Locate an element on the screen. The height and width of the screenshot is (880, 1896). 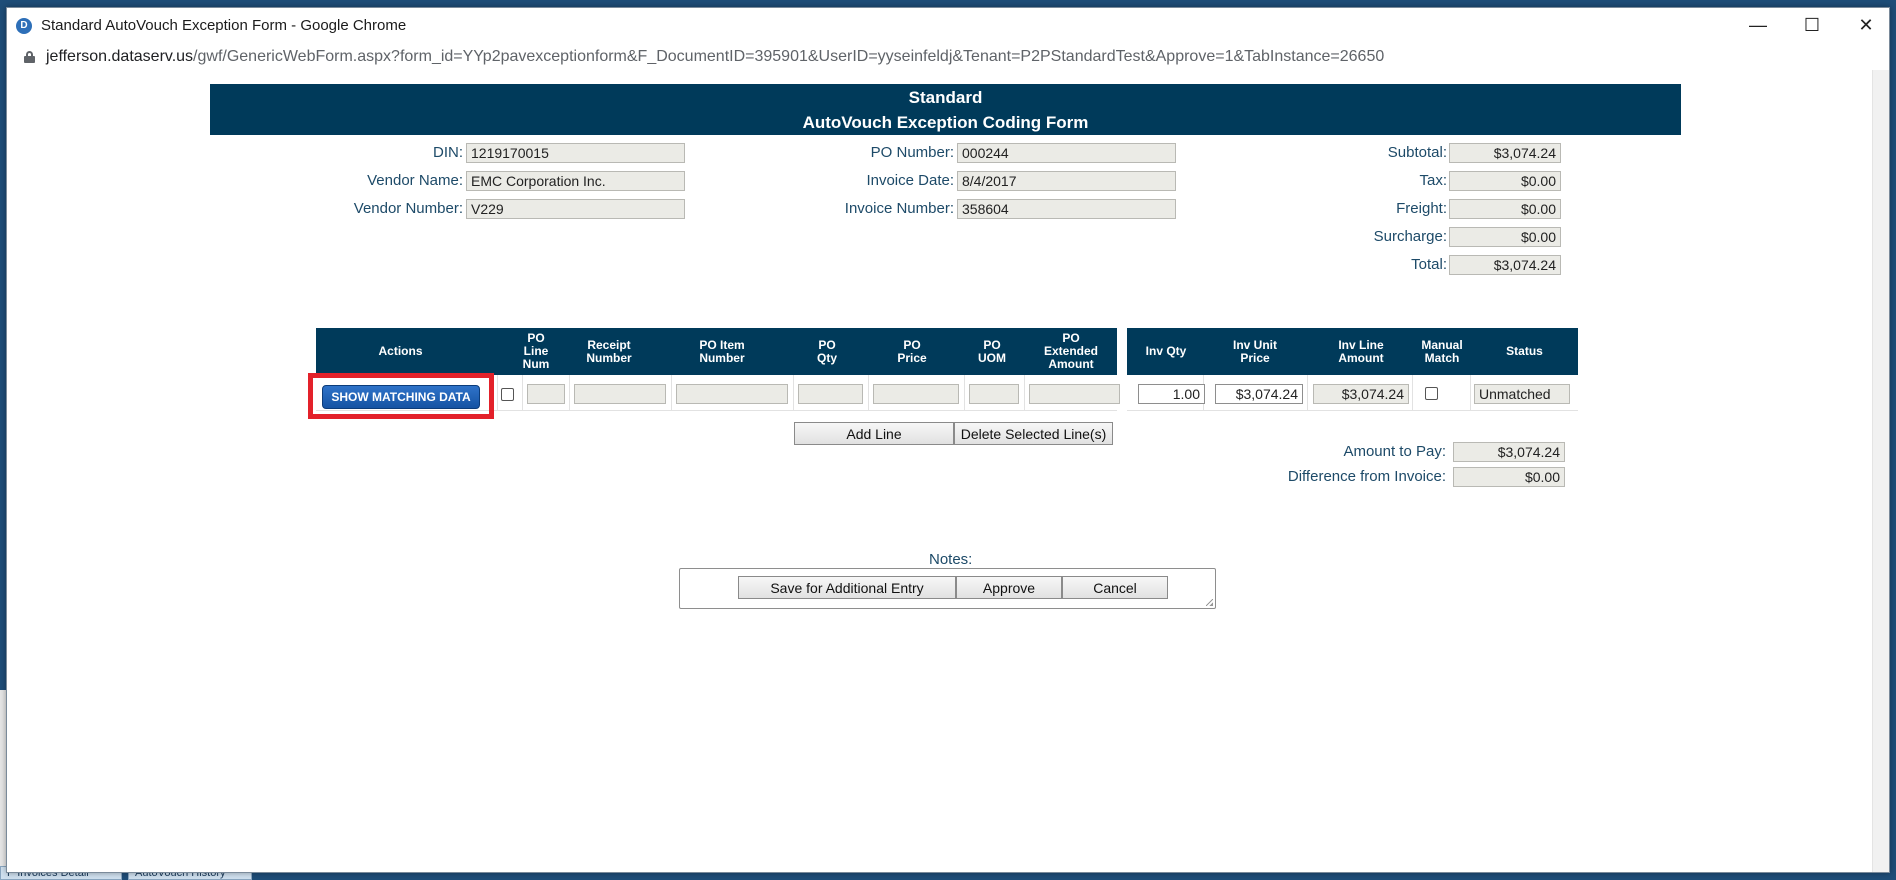
header-manual-match: Manual Match is located at coordinates (1442, 351).